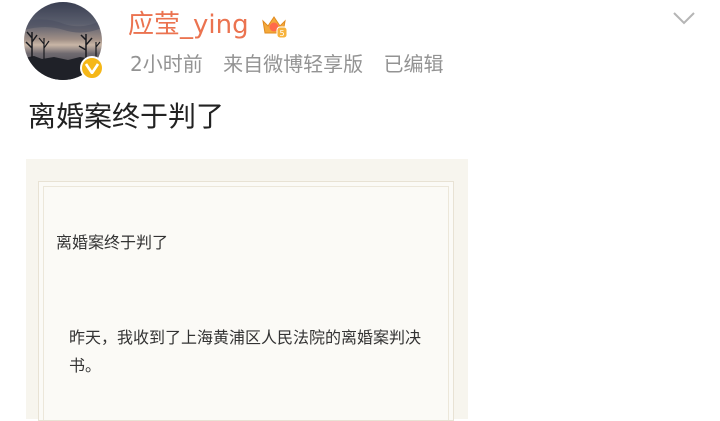 The height and width of the screenshot is (421, 720). Describe the element at coordinates (281, 33) in the screenshot. I see `svg-text: 5` at that location.